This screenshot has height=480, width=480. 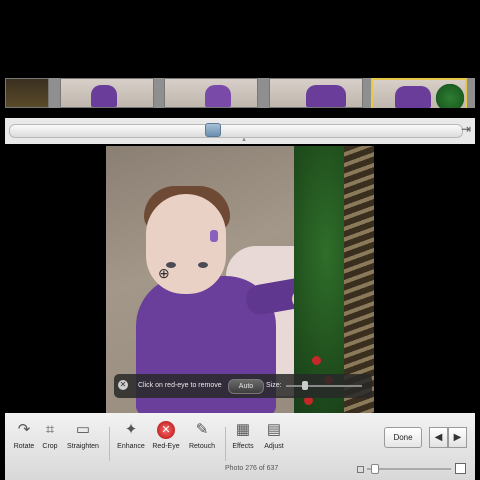 I want to click on red-eye-hud: ✕ Click on red-eye to remove Auto Size:, so click(x=243, y=386).